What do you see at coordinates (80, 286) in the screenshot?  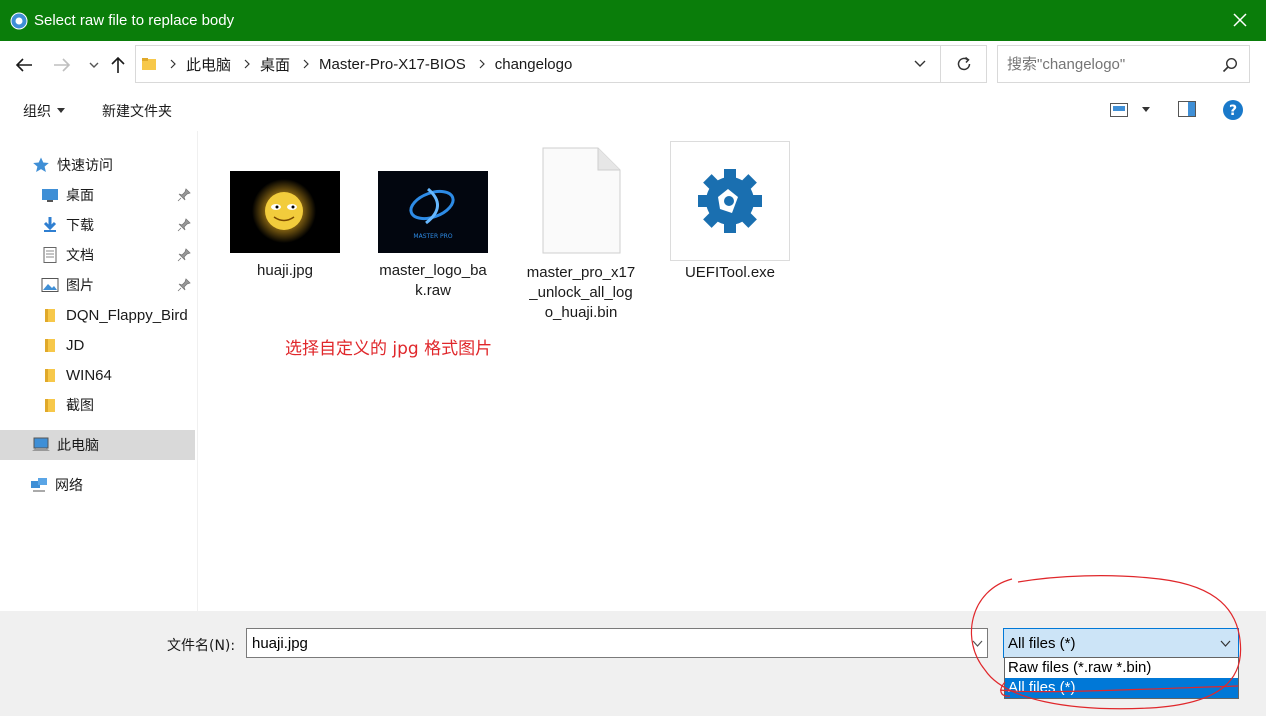 I see `sidebar-item-label: 图片` at bounding box center [80, 286].